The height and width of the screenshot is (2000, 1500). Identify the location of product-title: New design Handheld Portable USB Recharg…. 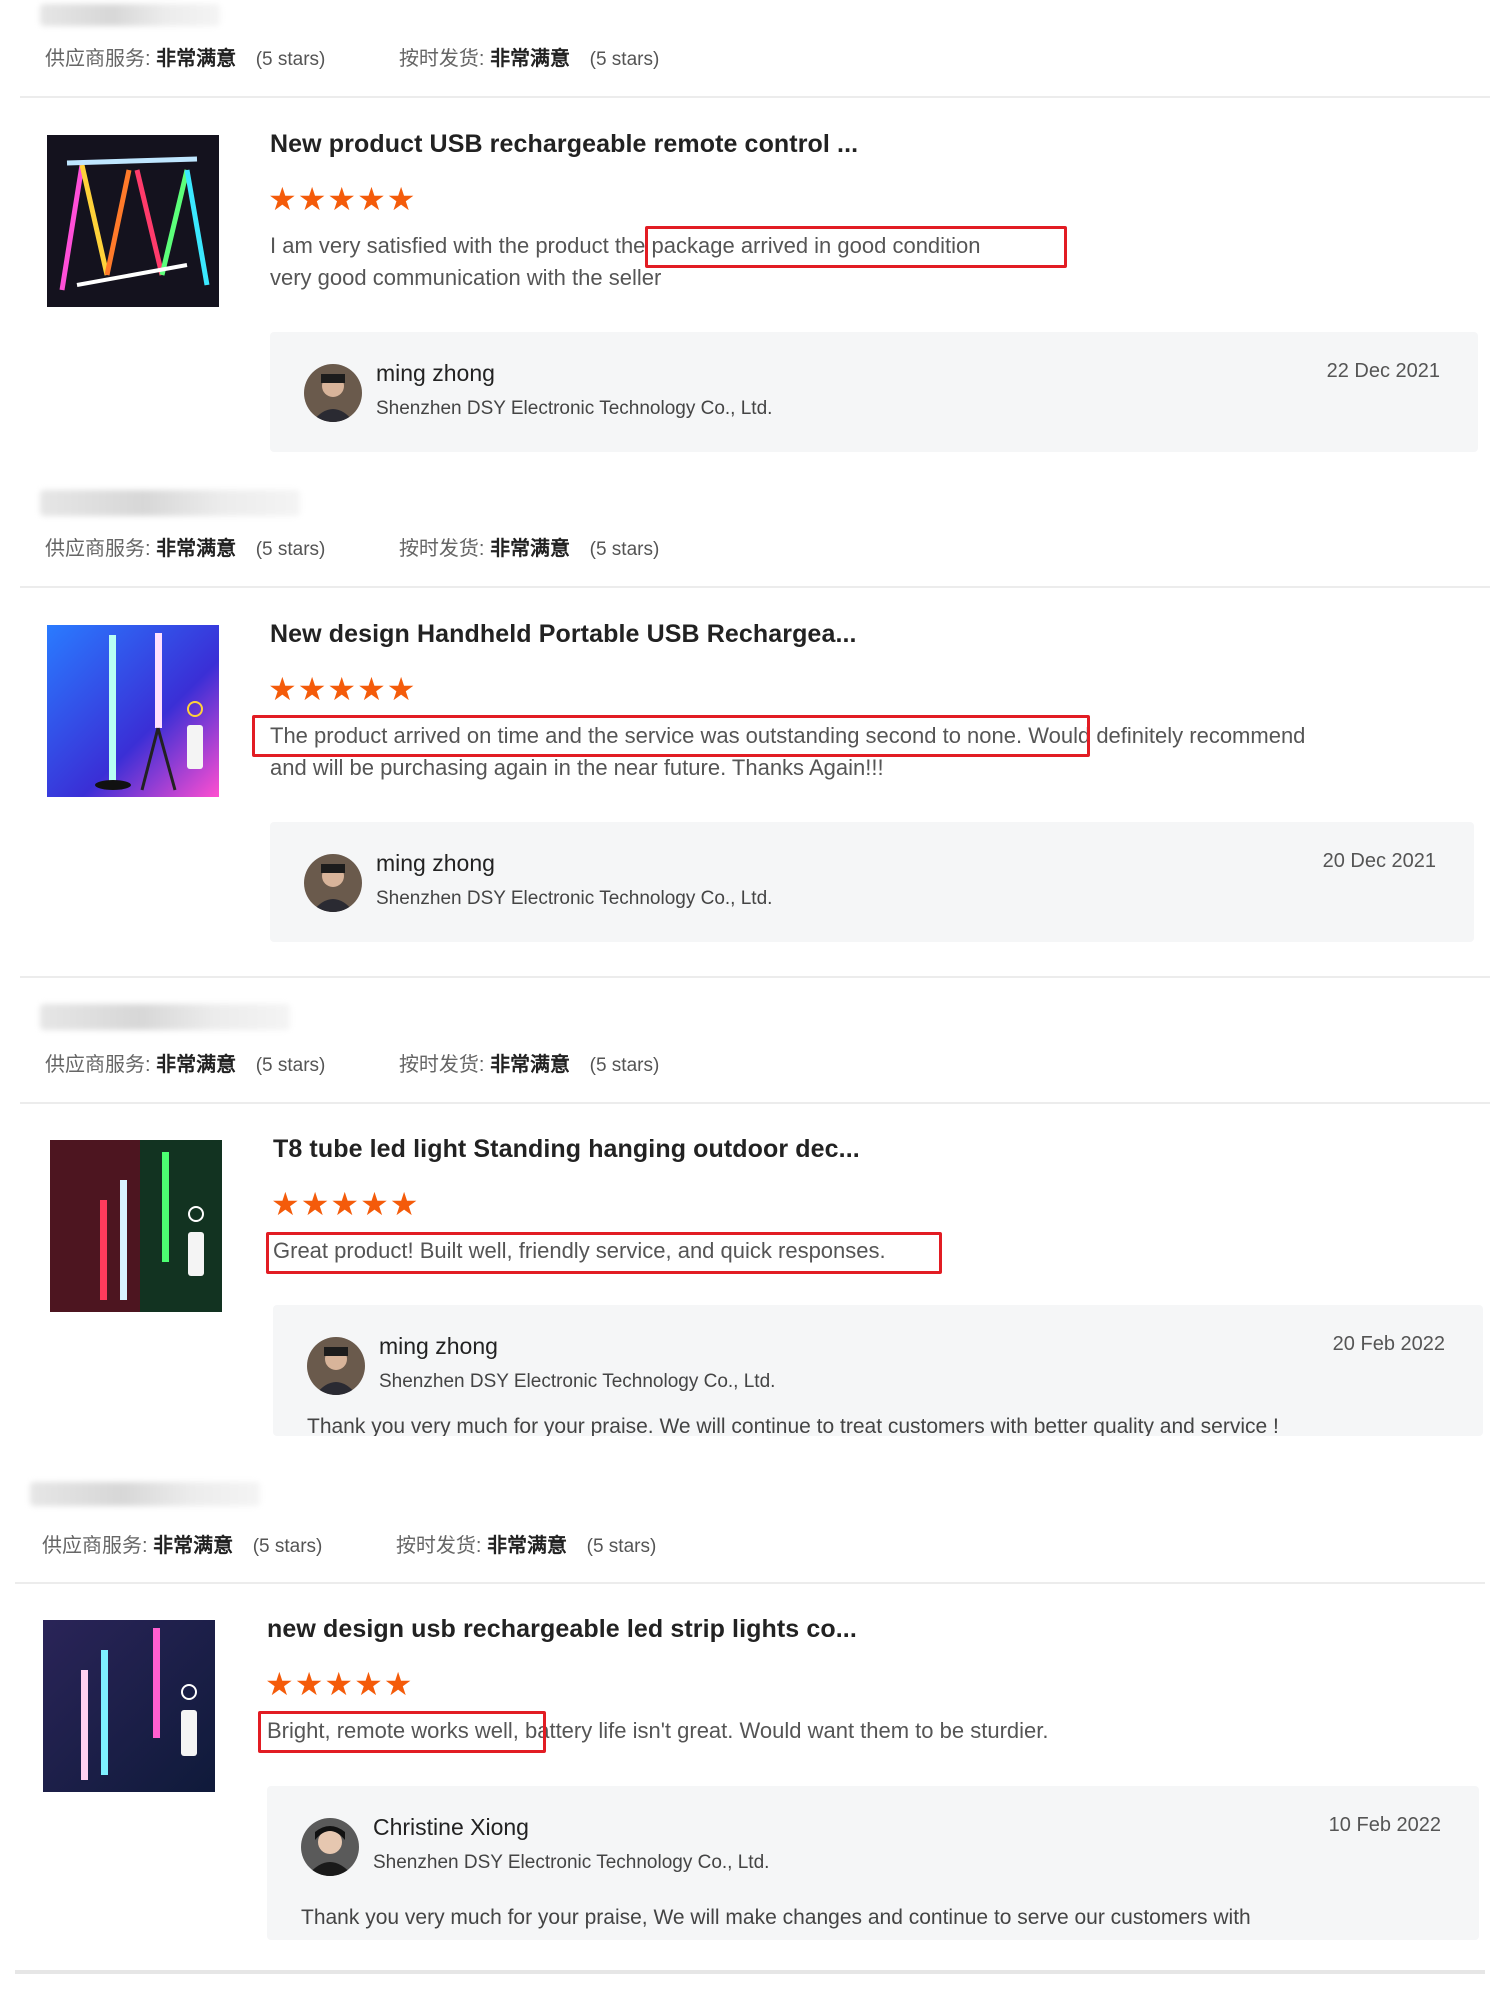
(563, 634).